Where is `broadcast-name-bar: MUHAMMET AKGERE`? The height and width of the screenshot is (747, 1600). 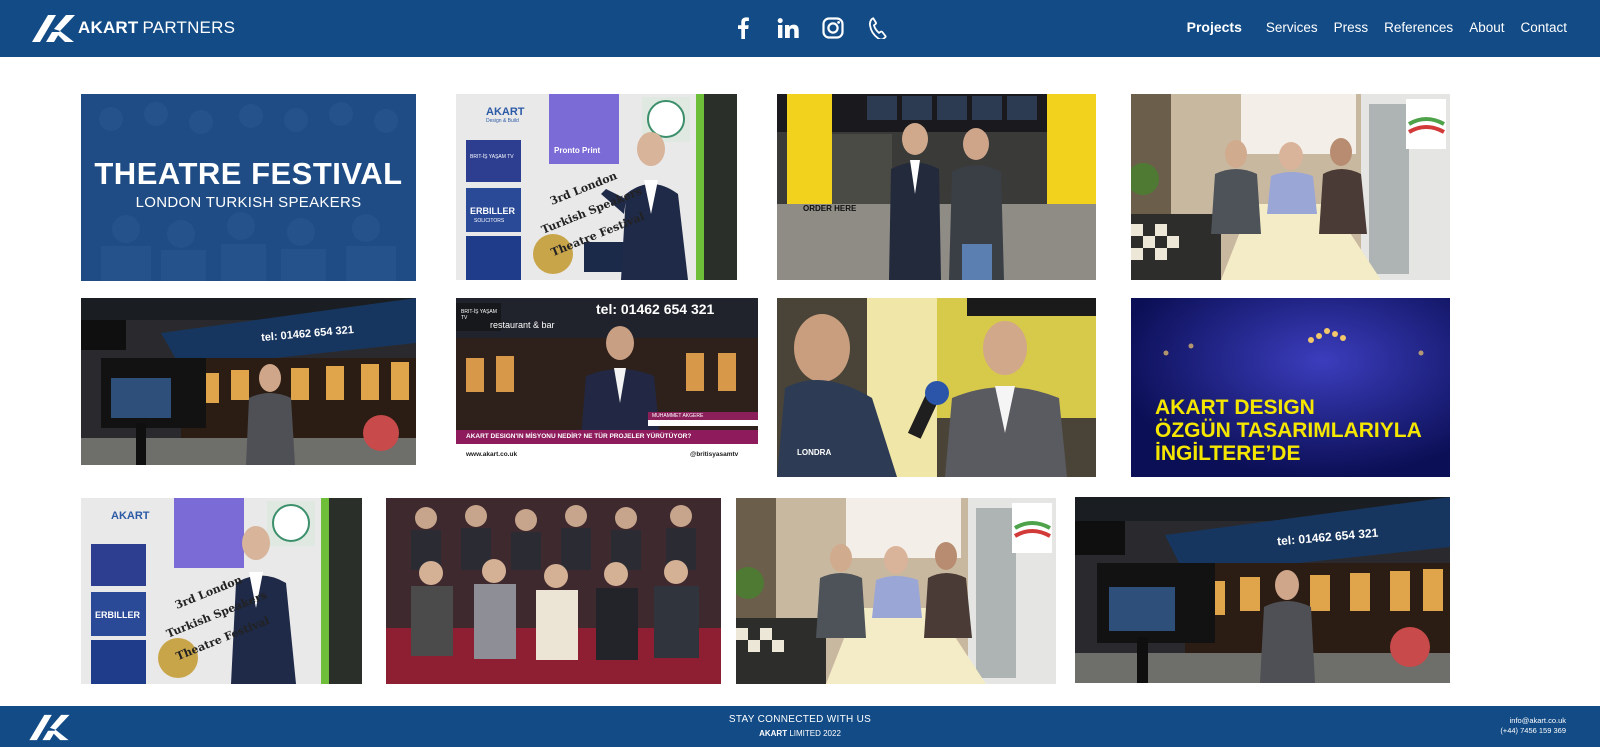
broadcast-name-bar: MUHAMMET AKGERE is located at coordinates (678, 416).